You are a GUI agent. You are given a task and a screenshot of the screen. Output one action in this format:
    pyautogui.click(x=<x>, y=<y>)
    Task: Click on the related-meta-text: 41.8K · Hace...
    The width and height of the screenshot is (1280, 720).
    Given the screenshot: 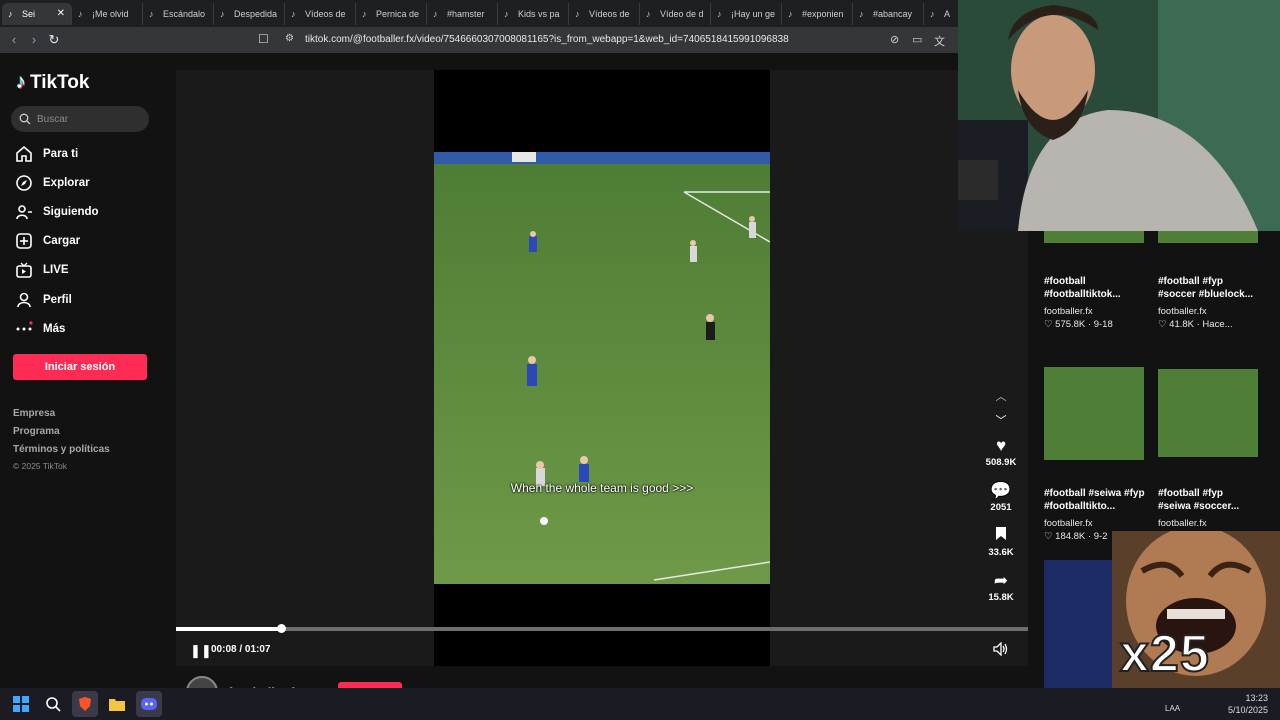 What is the action you would take?
    pyautogui.click(x=1201, y=324)
    